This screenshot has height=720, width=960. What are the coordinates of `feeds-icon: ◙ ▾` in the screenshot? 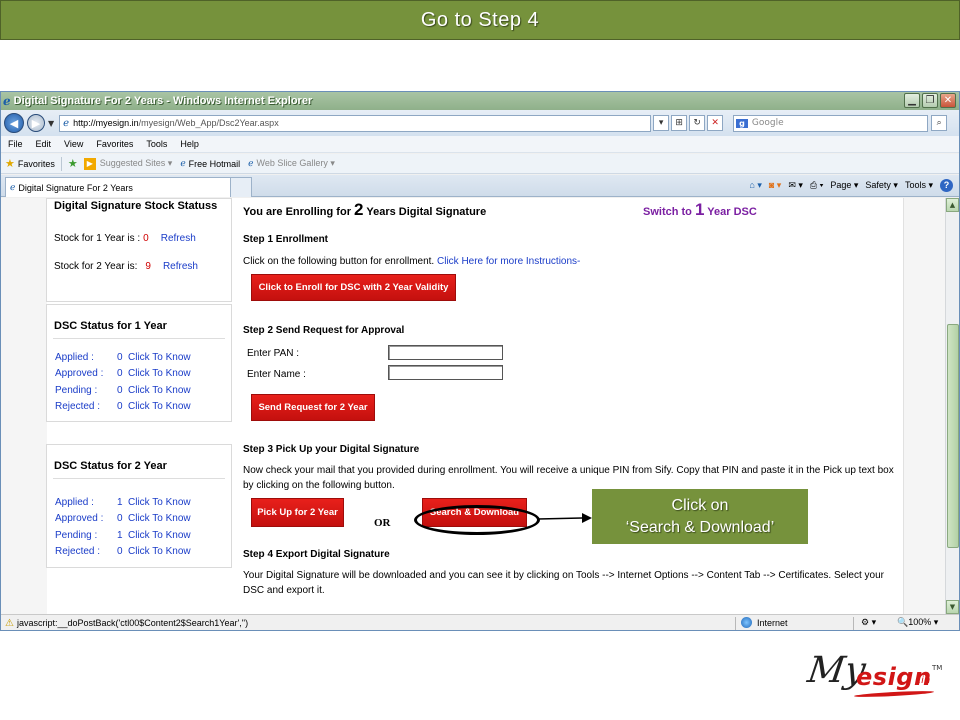 It's located at (775, 185).